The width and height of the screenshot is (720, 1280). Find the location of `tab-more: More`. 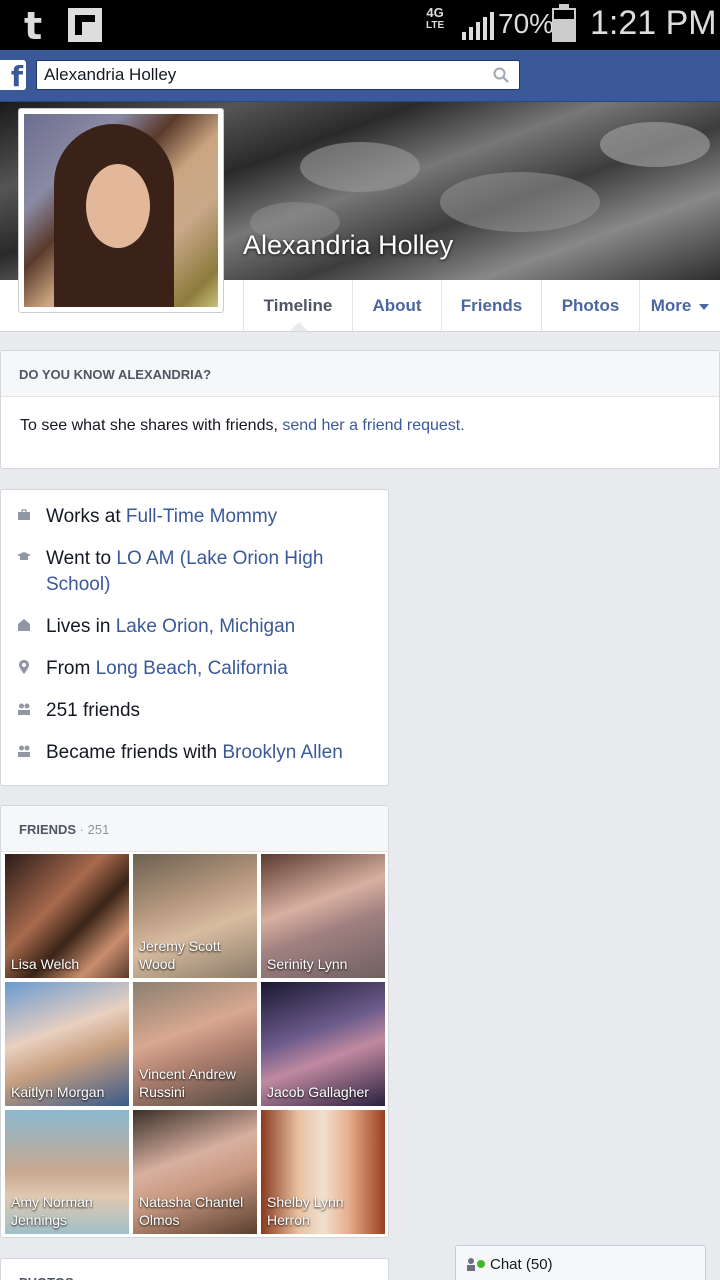

tab-more: More is located at coordinates (679, 305).